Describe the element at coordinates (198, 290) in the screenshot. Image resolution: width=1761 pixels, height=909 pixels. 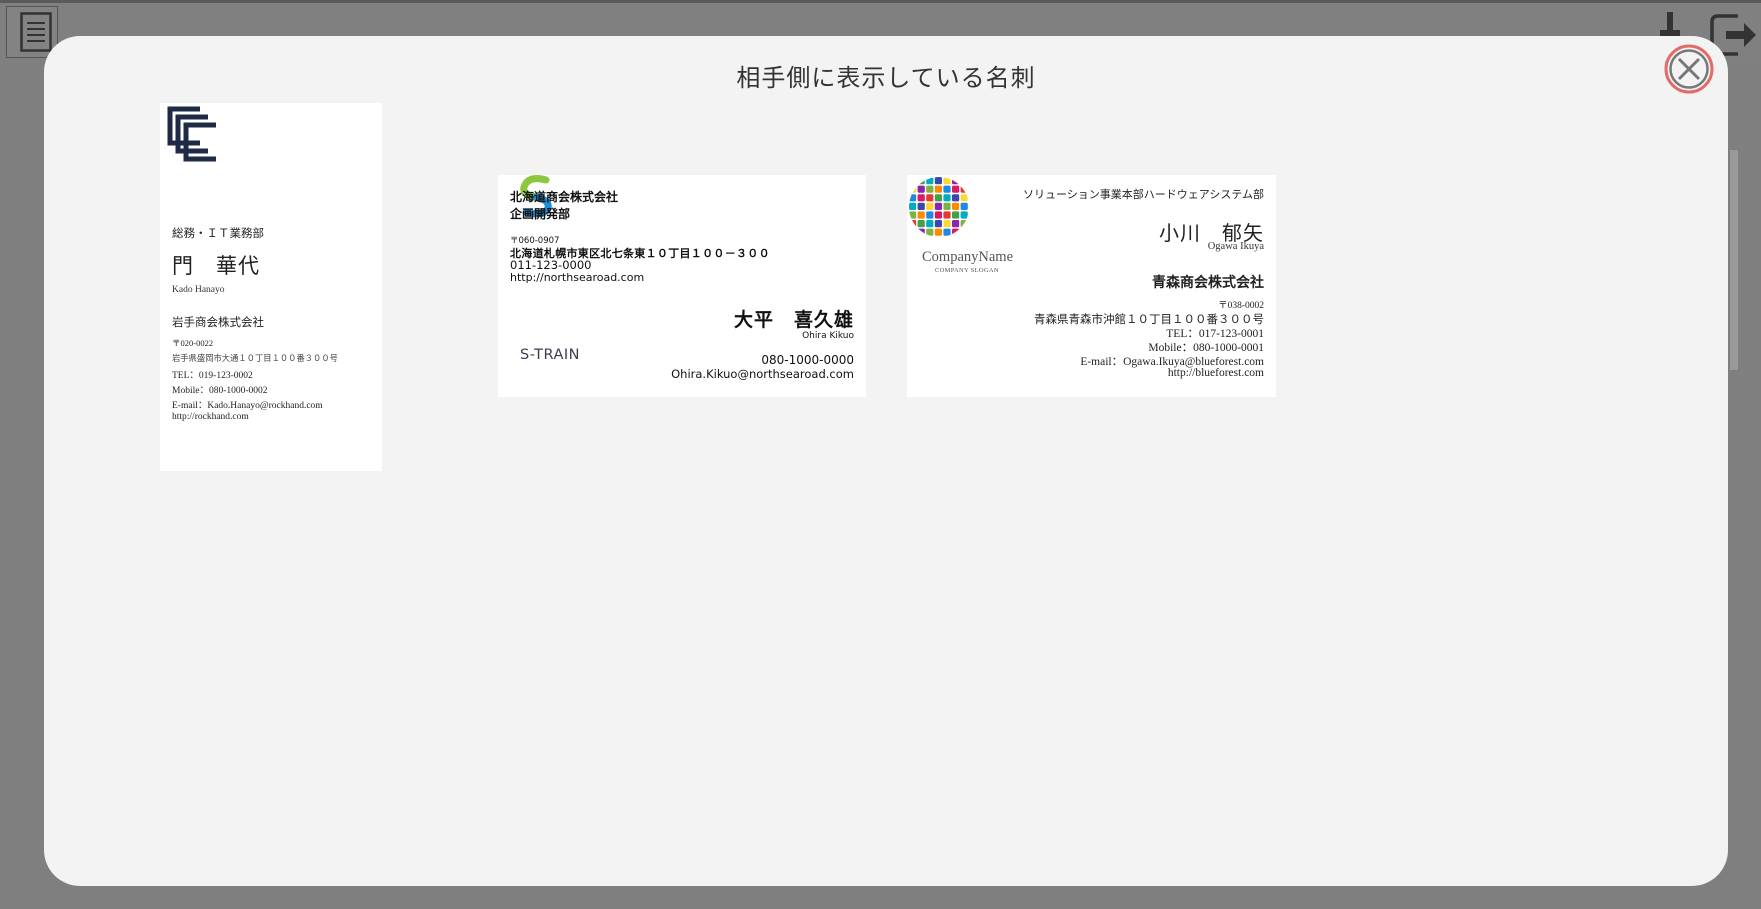
I see `card-romaji: Kado Hanayo` at that location.